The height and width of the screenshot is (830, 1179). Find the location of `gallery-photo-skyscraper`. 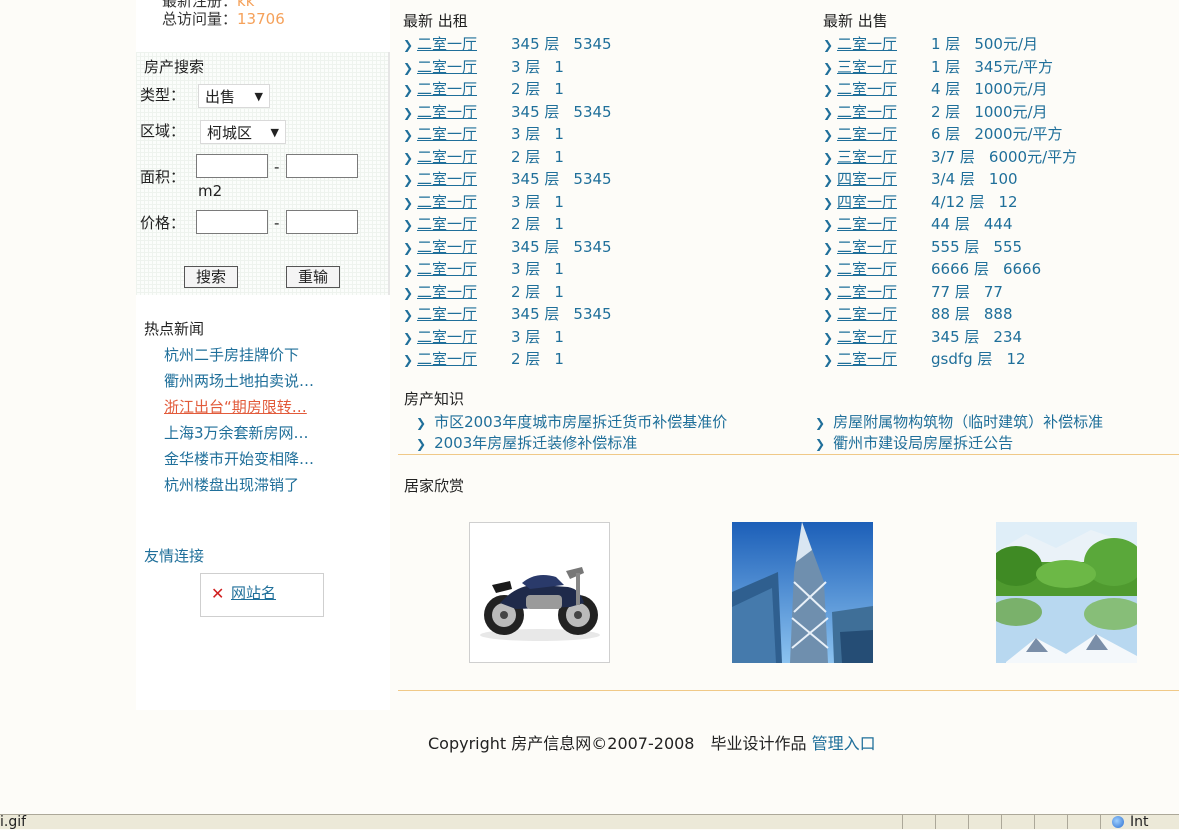

gallery-photo-skyscraper is located at coordinates (802, 592).